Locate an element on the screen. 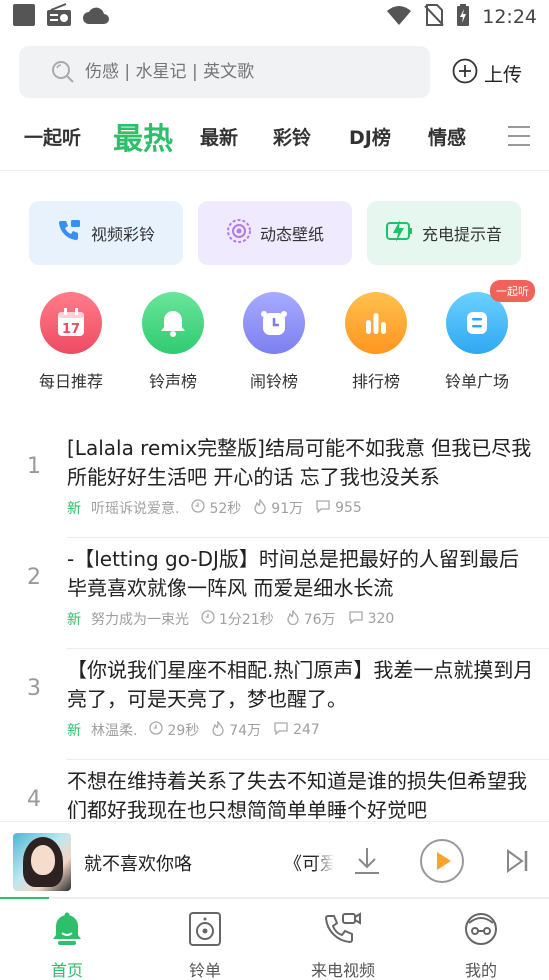 The image size is (549, 980). author-name: 努力成为一束光 is located at coordinates (140, 620).